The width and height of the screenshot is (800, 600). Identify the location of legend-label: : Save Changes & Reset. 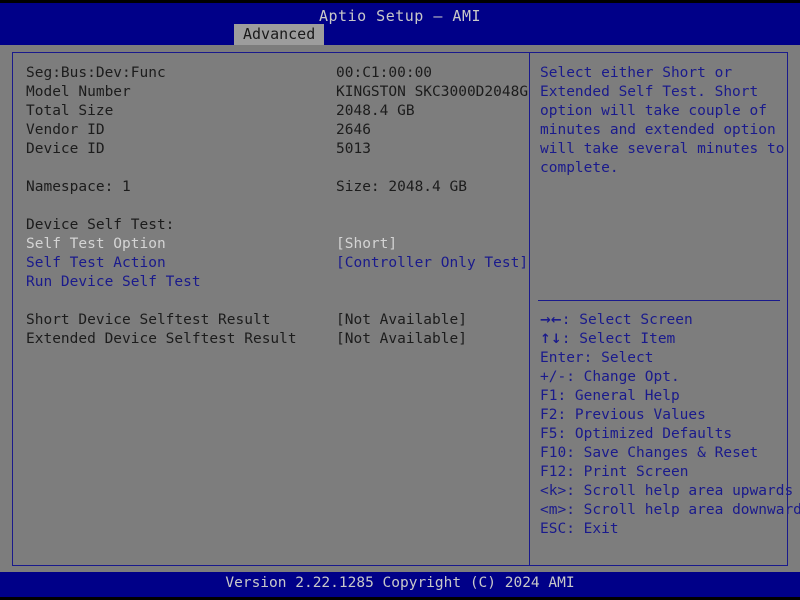
(662, 453).